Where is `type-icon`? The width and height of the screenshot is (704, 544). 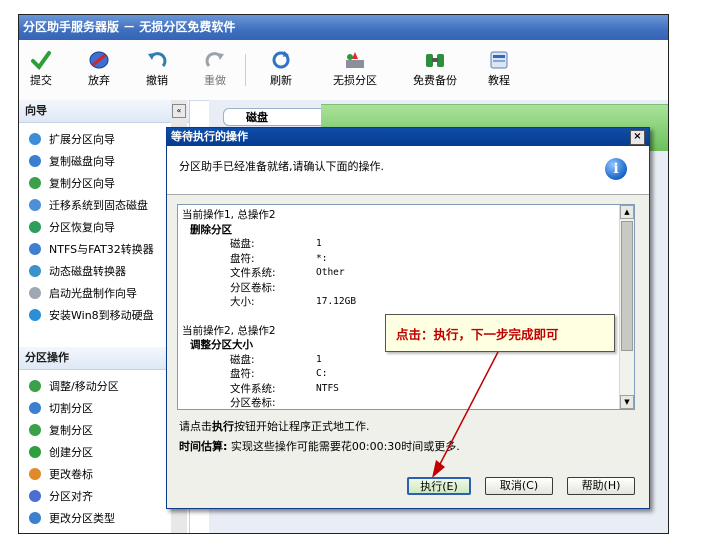
type-icon is located at coordinates (35, 518).